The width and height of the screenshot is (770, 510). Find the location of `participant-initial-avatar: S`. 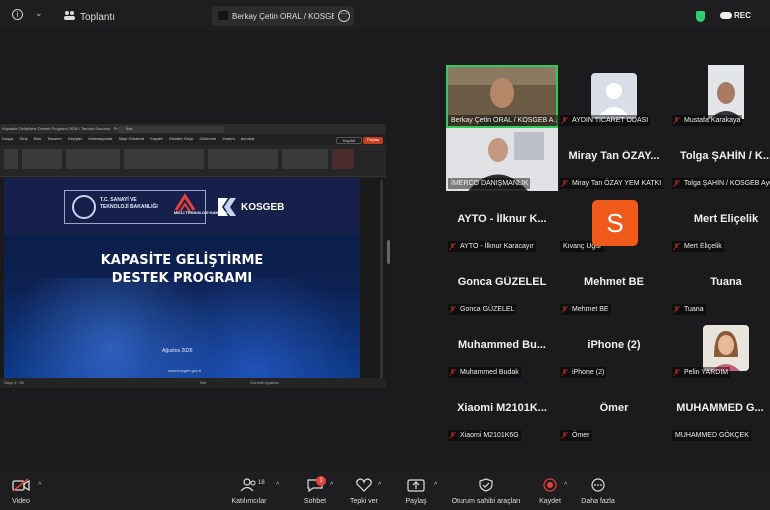

participant-initial-avatar: S is located at coordinates (615, 223).